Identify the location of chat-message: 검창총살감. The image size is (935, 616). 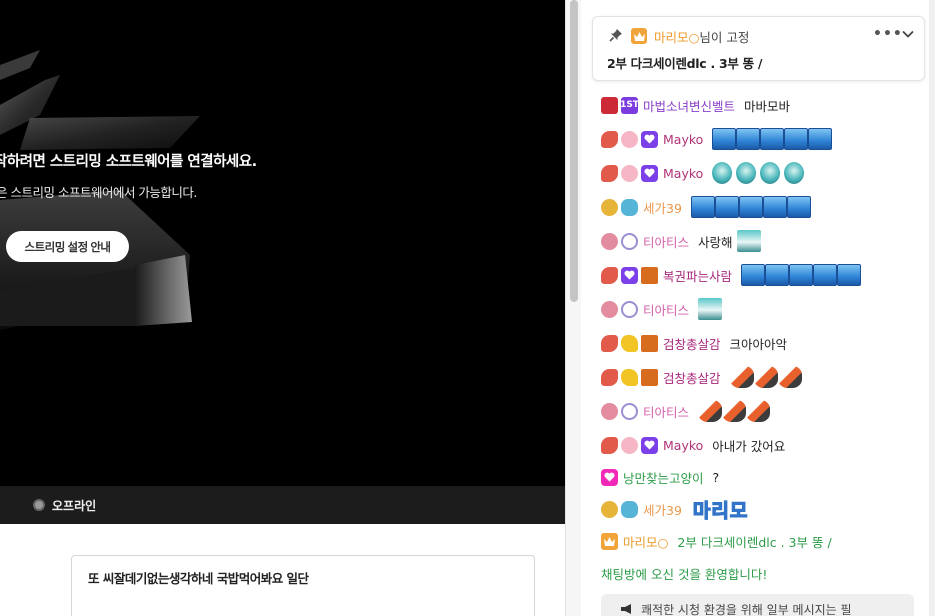
(765, 377).